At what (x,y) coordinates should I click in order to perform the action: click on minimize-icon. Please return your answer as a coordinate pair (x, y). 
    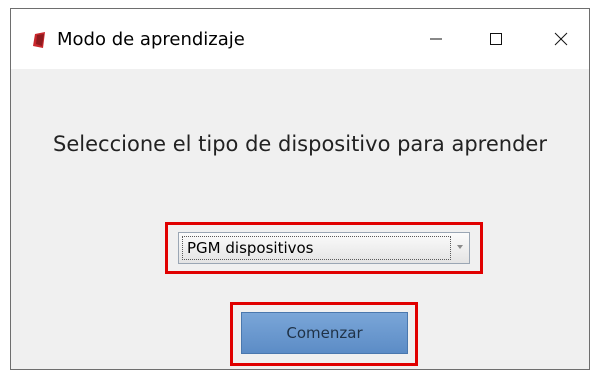
    Looking at the image, I should click on (436, 39).